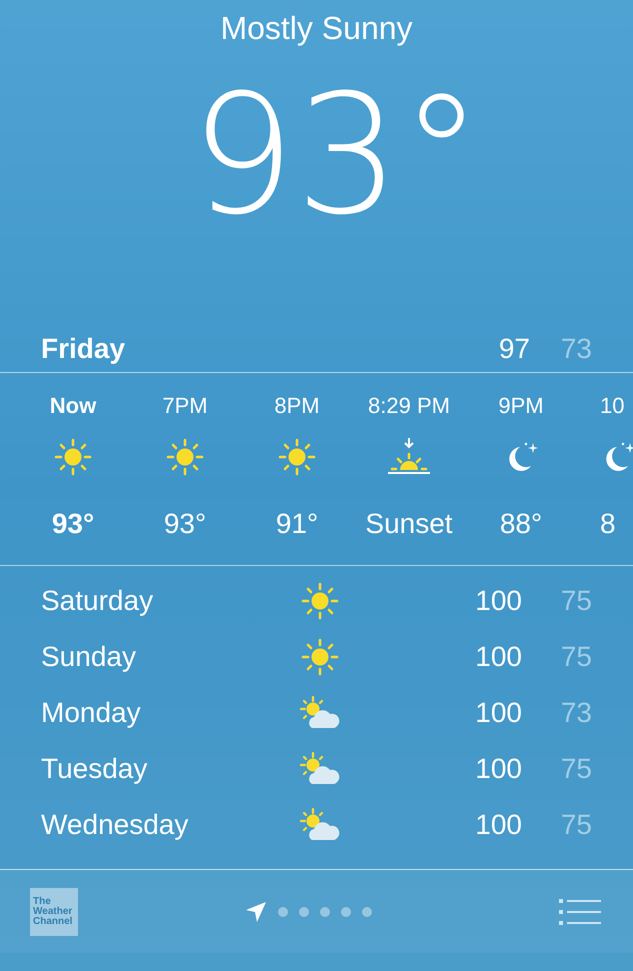 This screenshot has width=633, height=971. I want to click on hour-temperature: 8, so click(608, 522).